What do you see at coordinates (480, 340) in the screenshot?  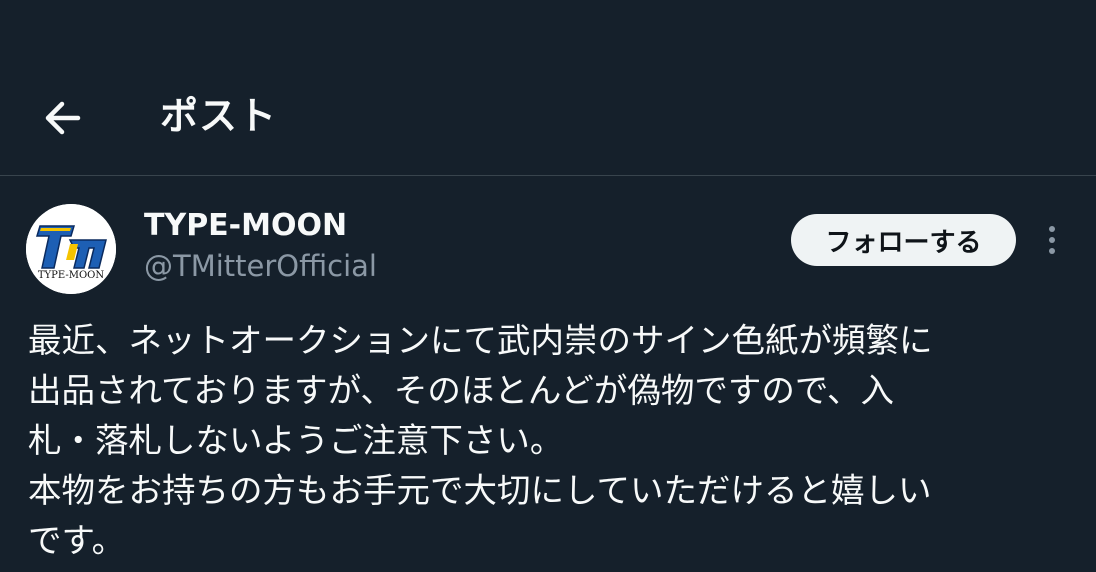 I see `post-text-line: 最近、ネットオークションにて武内崇のサイン色紙が頻繁に` at bounding box center [480, 340].